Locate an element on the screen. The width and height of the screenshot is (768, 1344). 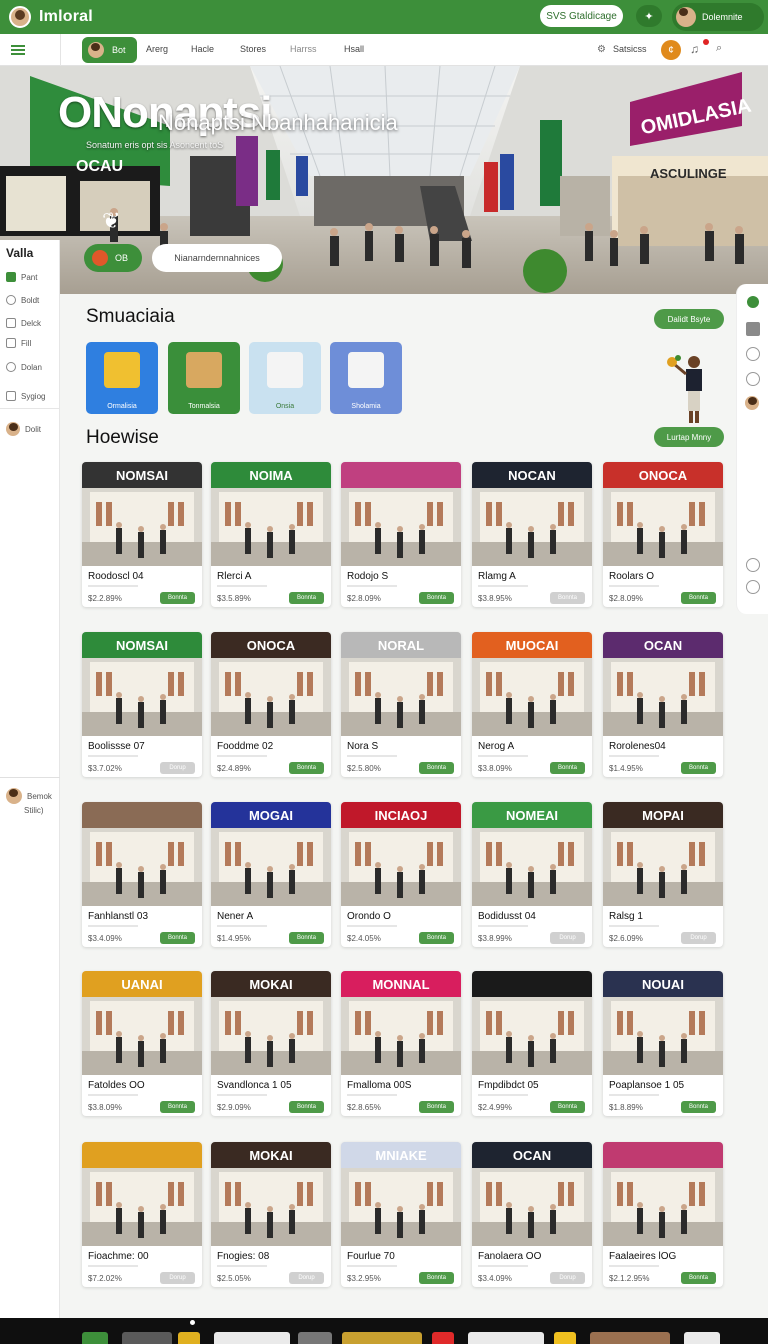
store-card: ONOCA Roolars O $2.8.09% Bonnta is located at coordinates (663, 534).